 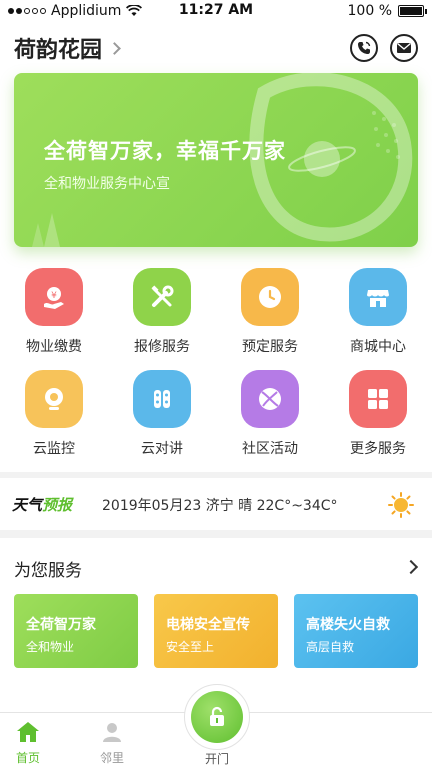 I want to click on service-mall: 商城中心, so click(x=378, y=312).